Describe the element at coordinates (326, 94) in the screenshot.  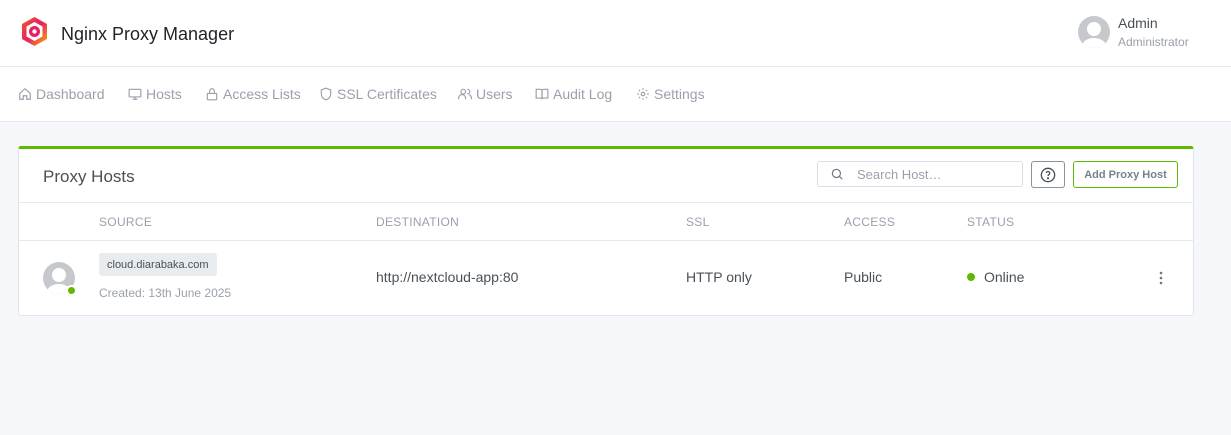
I see `shield-icon` at that location.